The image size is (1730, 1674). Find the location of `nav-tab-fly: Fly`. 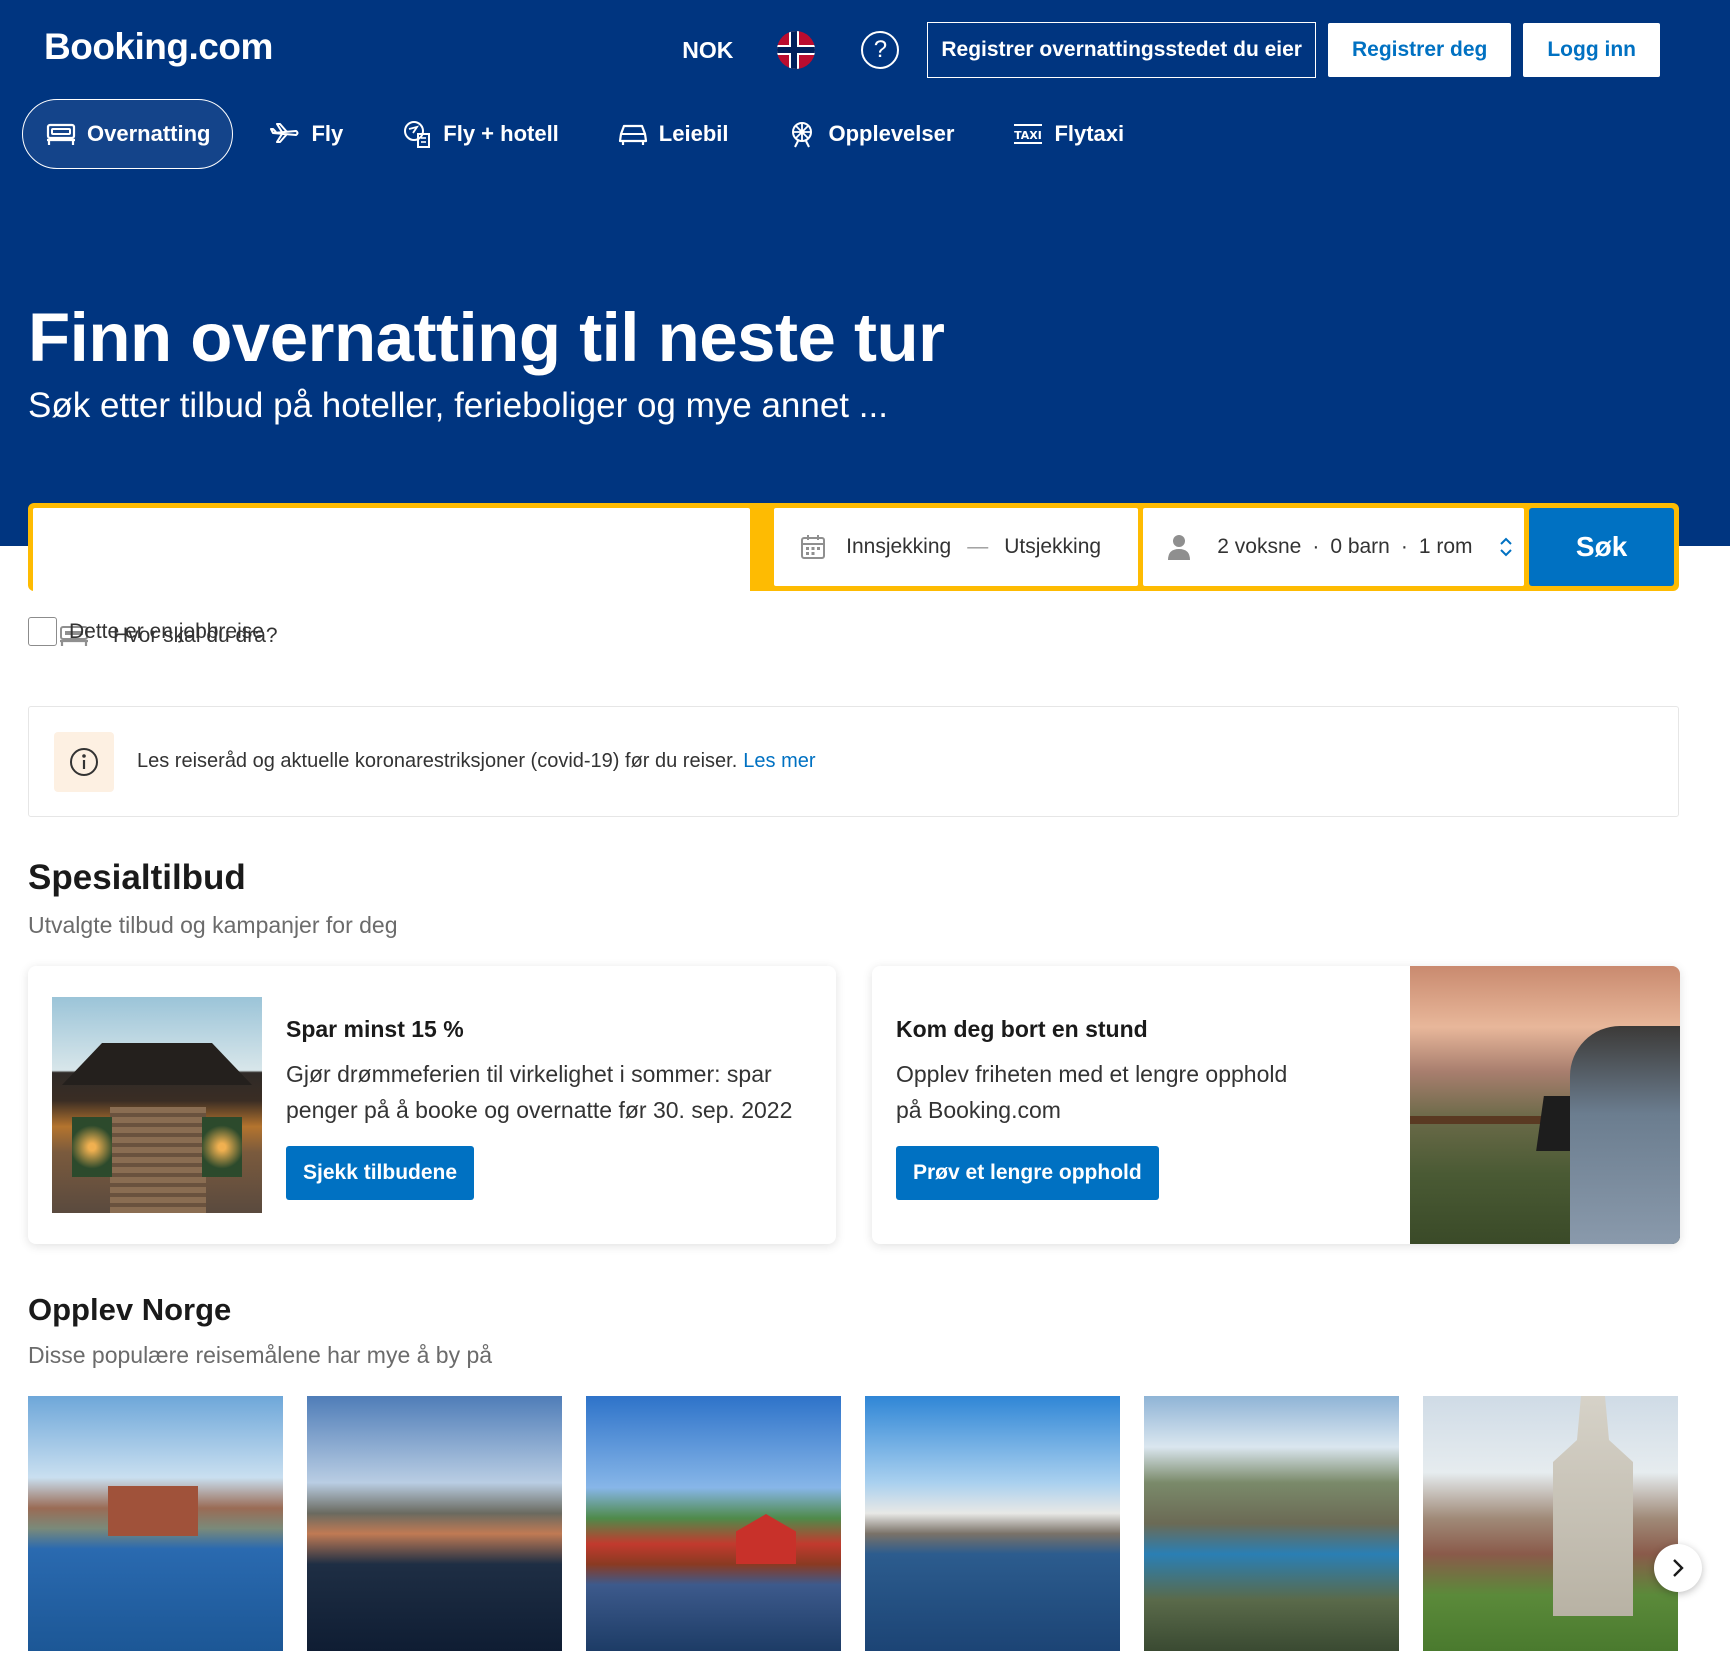

nav-tab-fly: Fly is located at coordinates (306, 134).